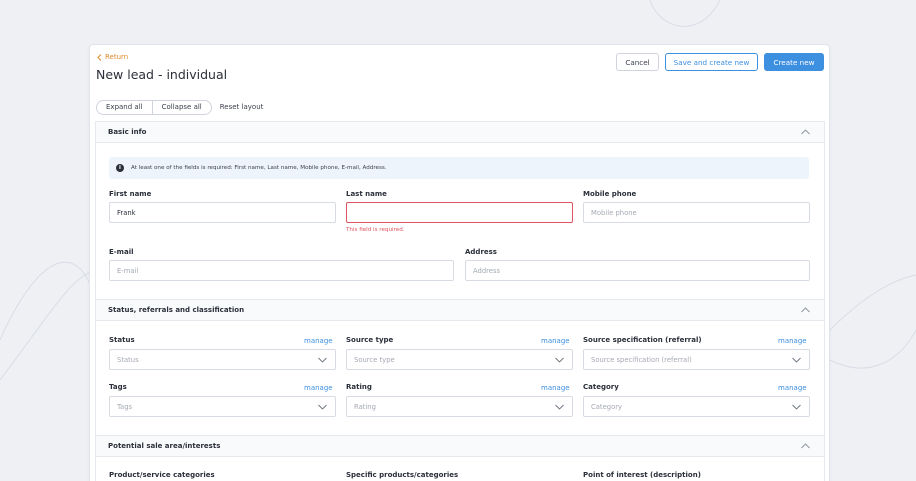 The height and width of the screenshot is (481, 916). I want to click on status-select: Status, so click(222, 359).